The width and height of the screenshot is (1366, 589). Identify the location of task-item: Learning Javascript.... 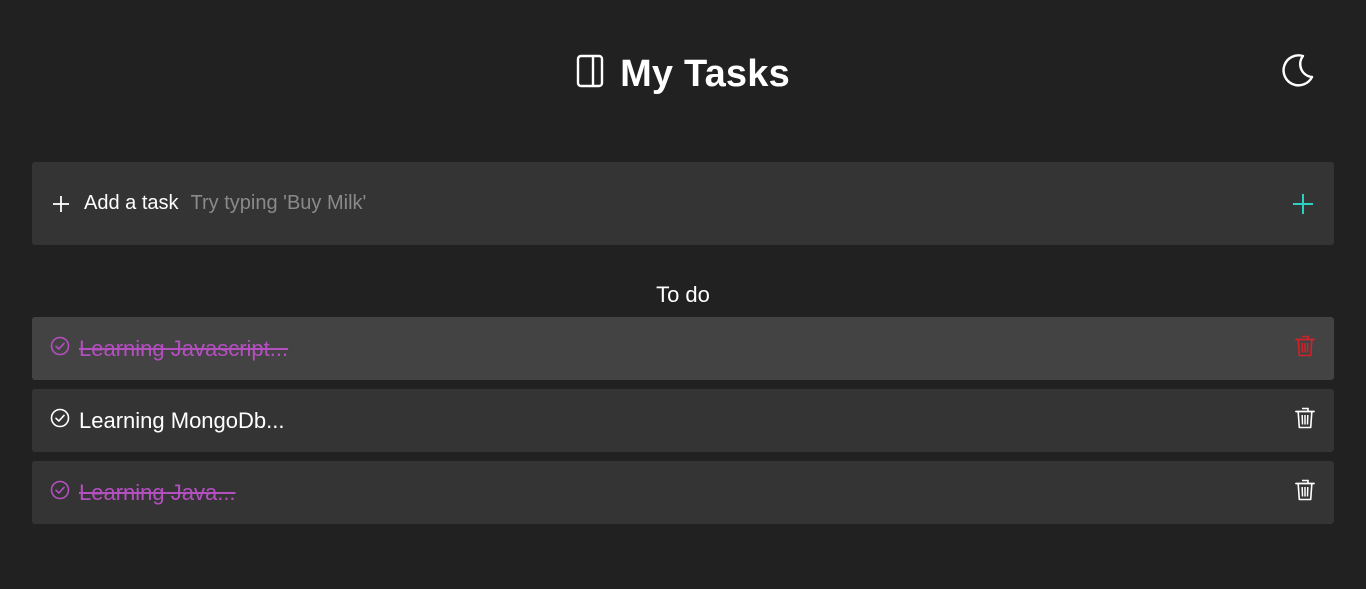
(683, 348).